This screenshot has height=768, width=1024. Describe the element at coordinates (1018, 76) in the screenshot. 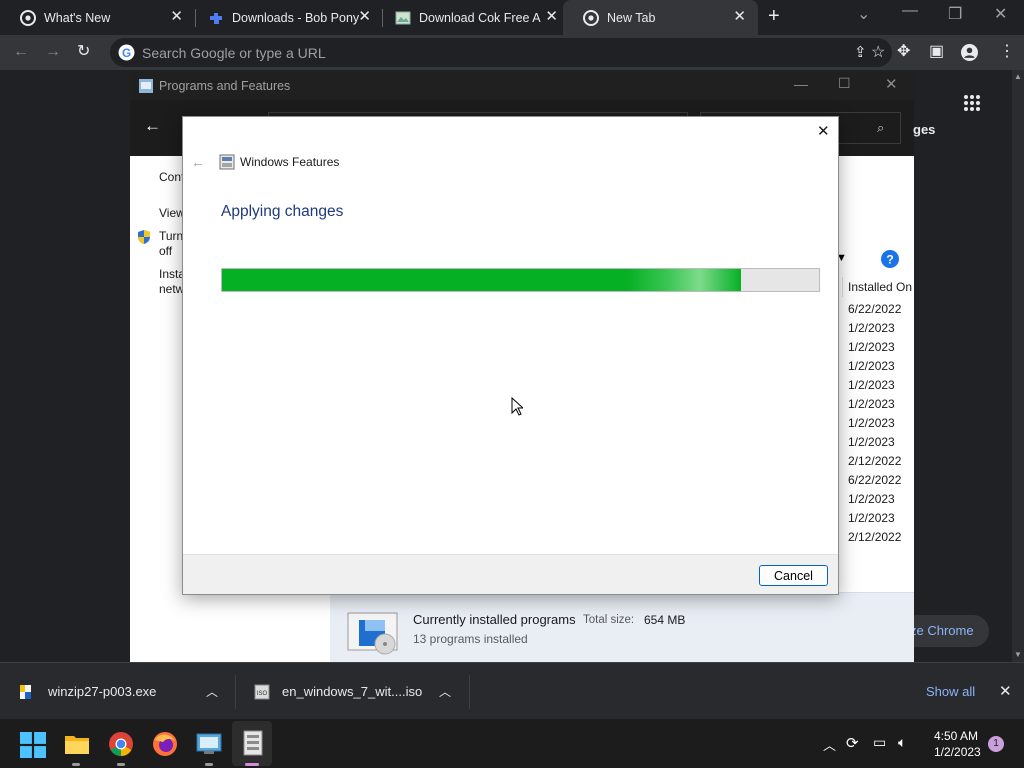

I see `scroll-up-icon: ▲` at that location.